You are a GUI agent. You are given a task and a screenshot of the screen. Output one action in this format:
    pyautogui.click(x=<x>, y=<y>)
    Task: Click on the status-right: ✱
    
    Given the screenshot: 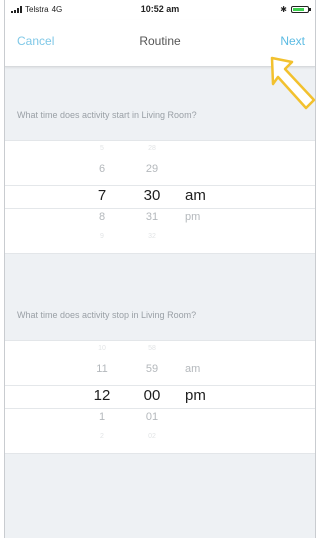 What is the action you would take?
    pyautogui.click(x=295, y=9)
    